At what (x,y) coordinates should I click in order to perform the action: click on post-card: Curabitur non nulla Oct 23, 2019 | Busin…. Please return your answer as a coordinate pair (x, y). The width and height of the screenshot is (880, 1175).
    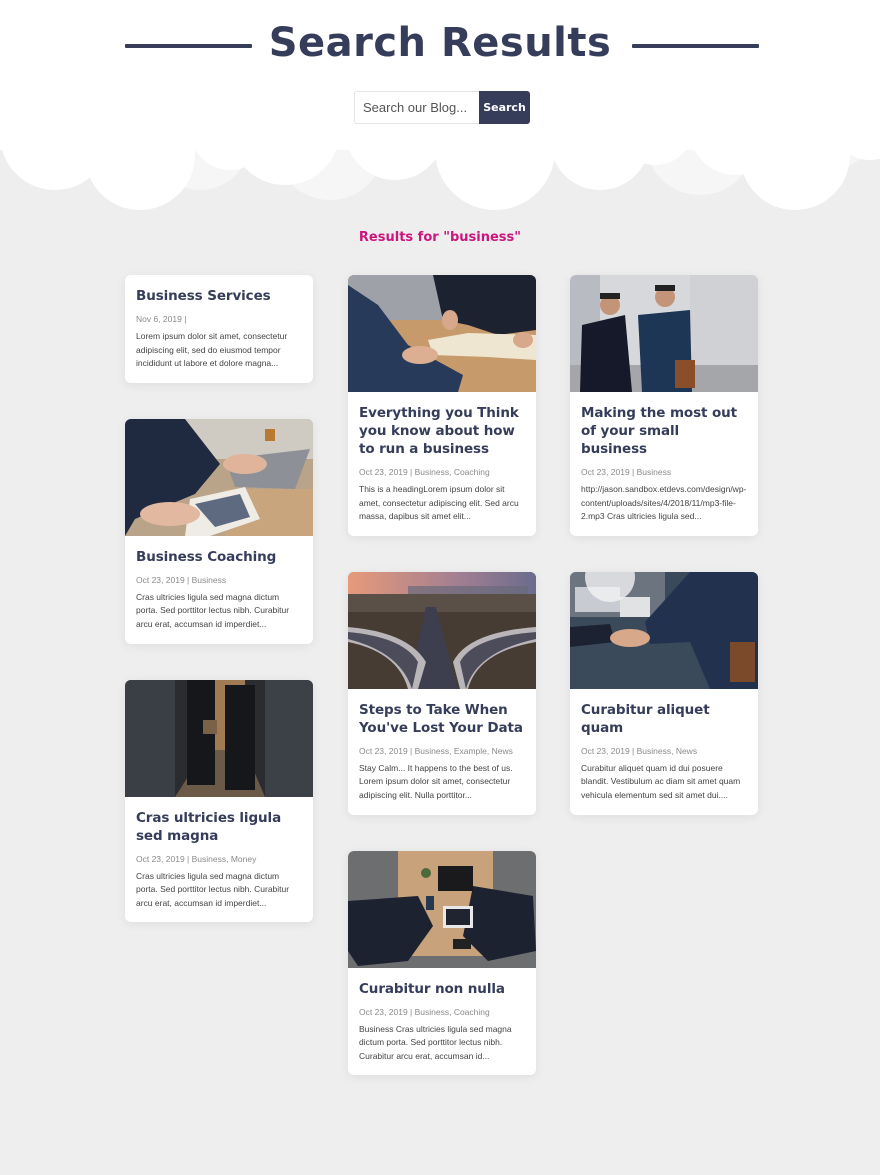
    Looking at the image, I should click on (442, 963).